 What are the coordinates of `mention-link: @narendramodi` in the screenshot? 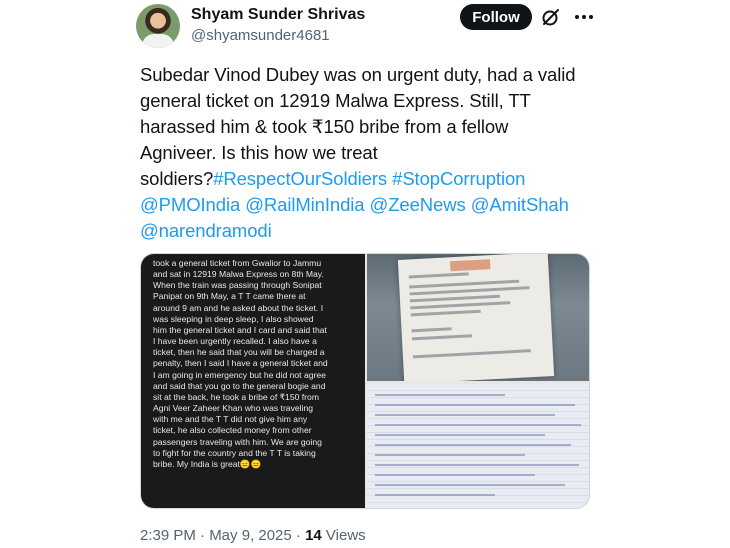 It's located at (206, 230).